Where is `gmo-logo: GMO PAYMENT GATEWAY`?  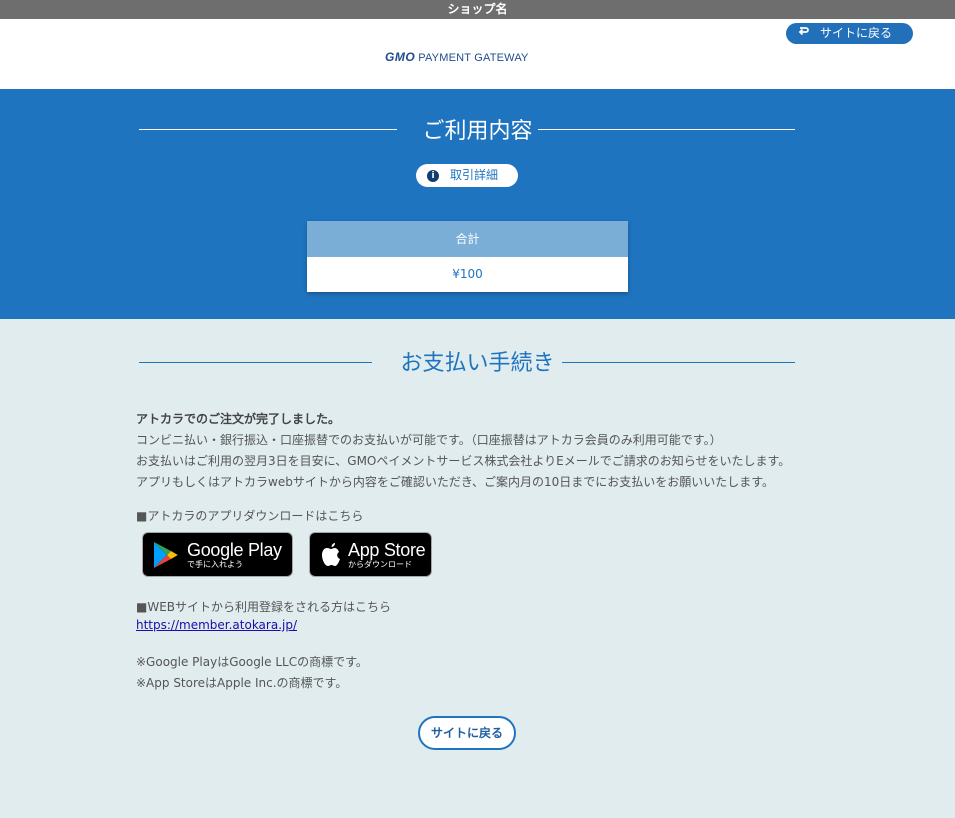
gmo-logo: GMO PAYMENT GATEWAY is located at coordinates (457, 57).